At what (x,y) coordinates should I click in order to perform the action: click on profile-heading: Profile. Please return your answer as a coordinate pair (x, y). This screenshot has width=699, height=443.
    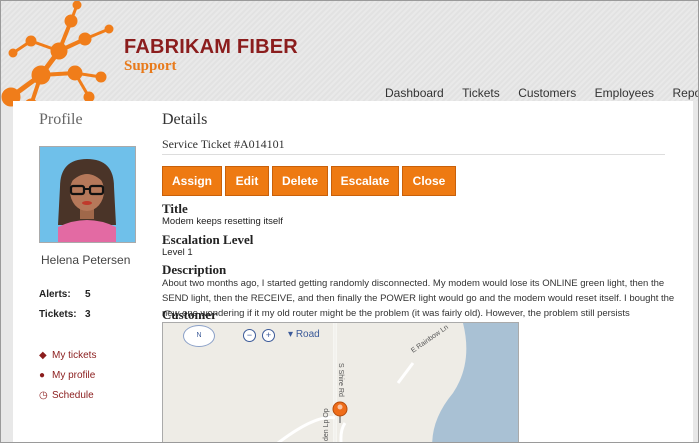
    Looking at the image, I should click on (61, 119).